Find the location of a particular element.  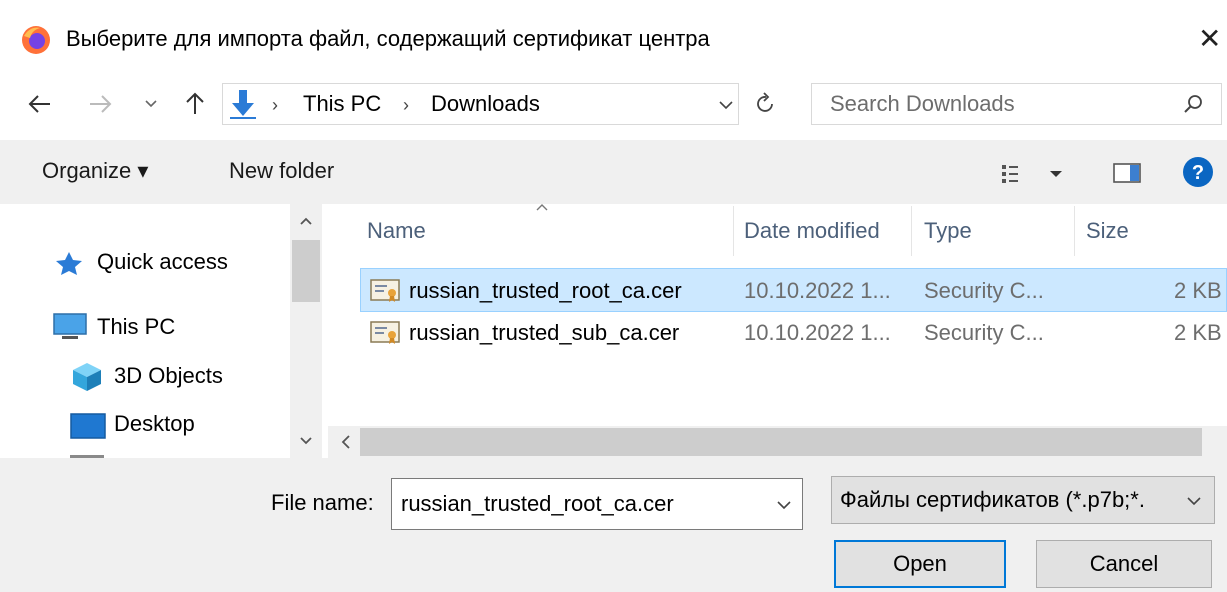

download-arrow-icon is located at coordinates (243, 104).